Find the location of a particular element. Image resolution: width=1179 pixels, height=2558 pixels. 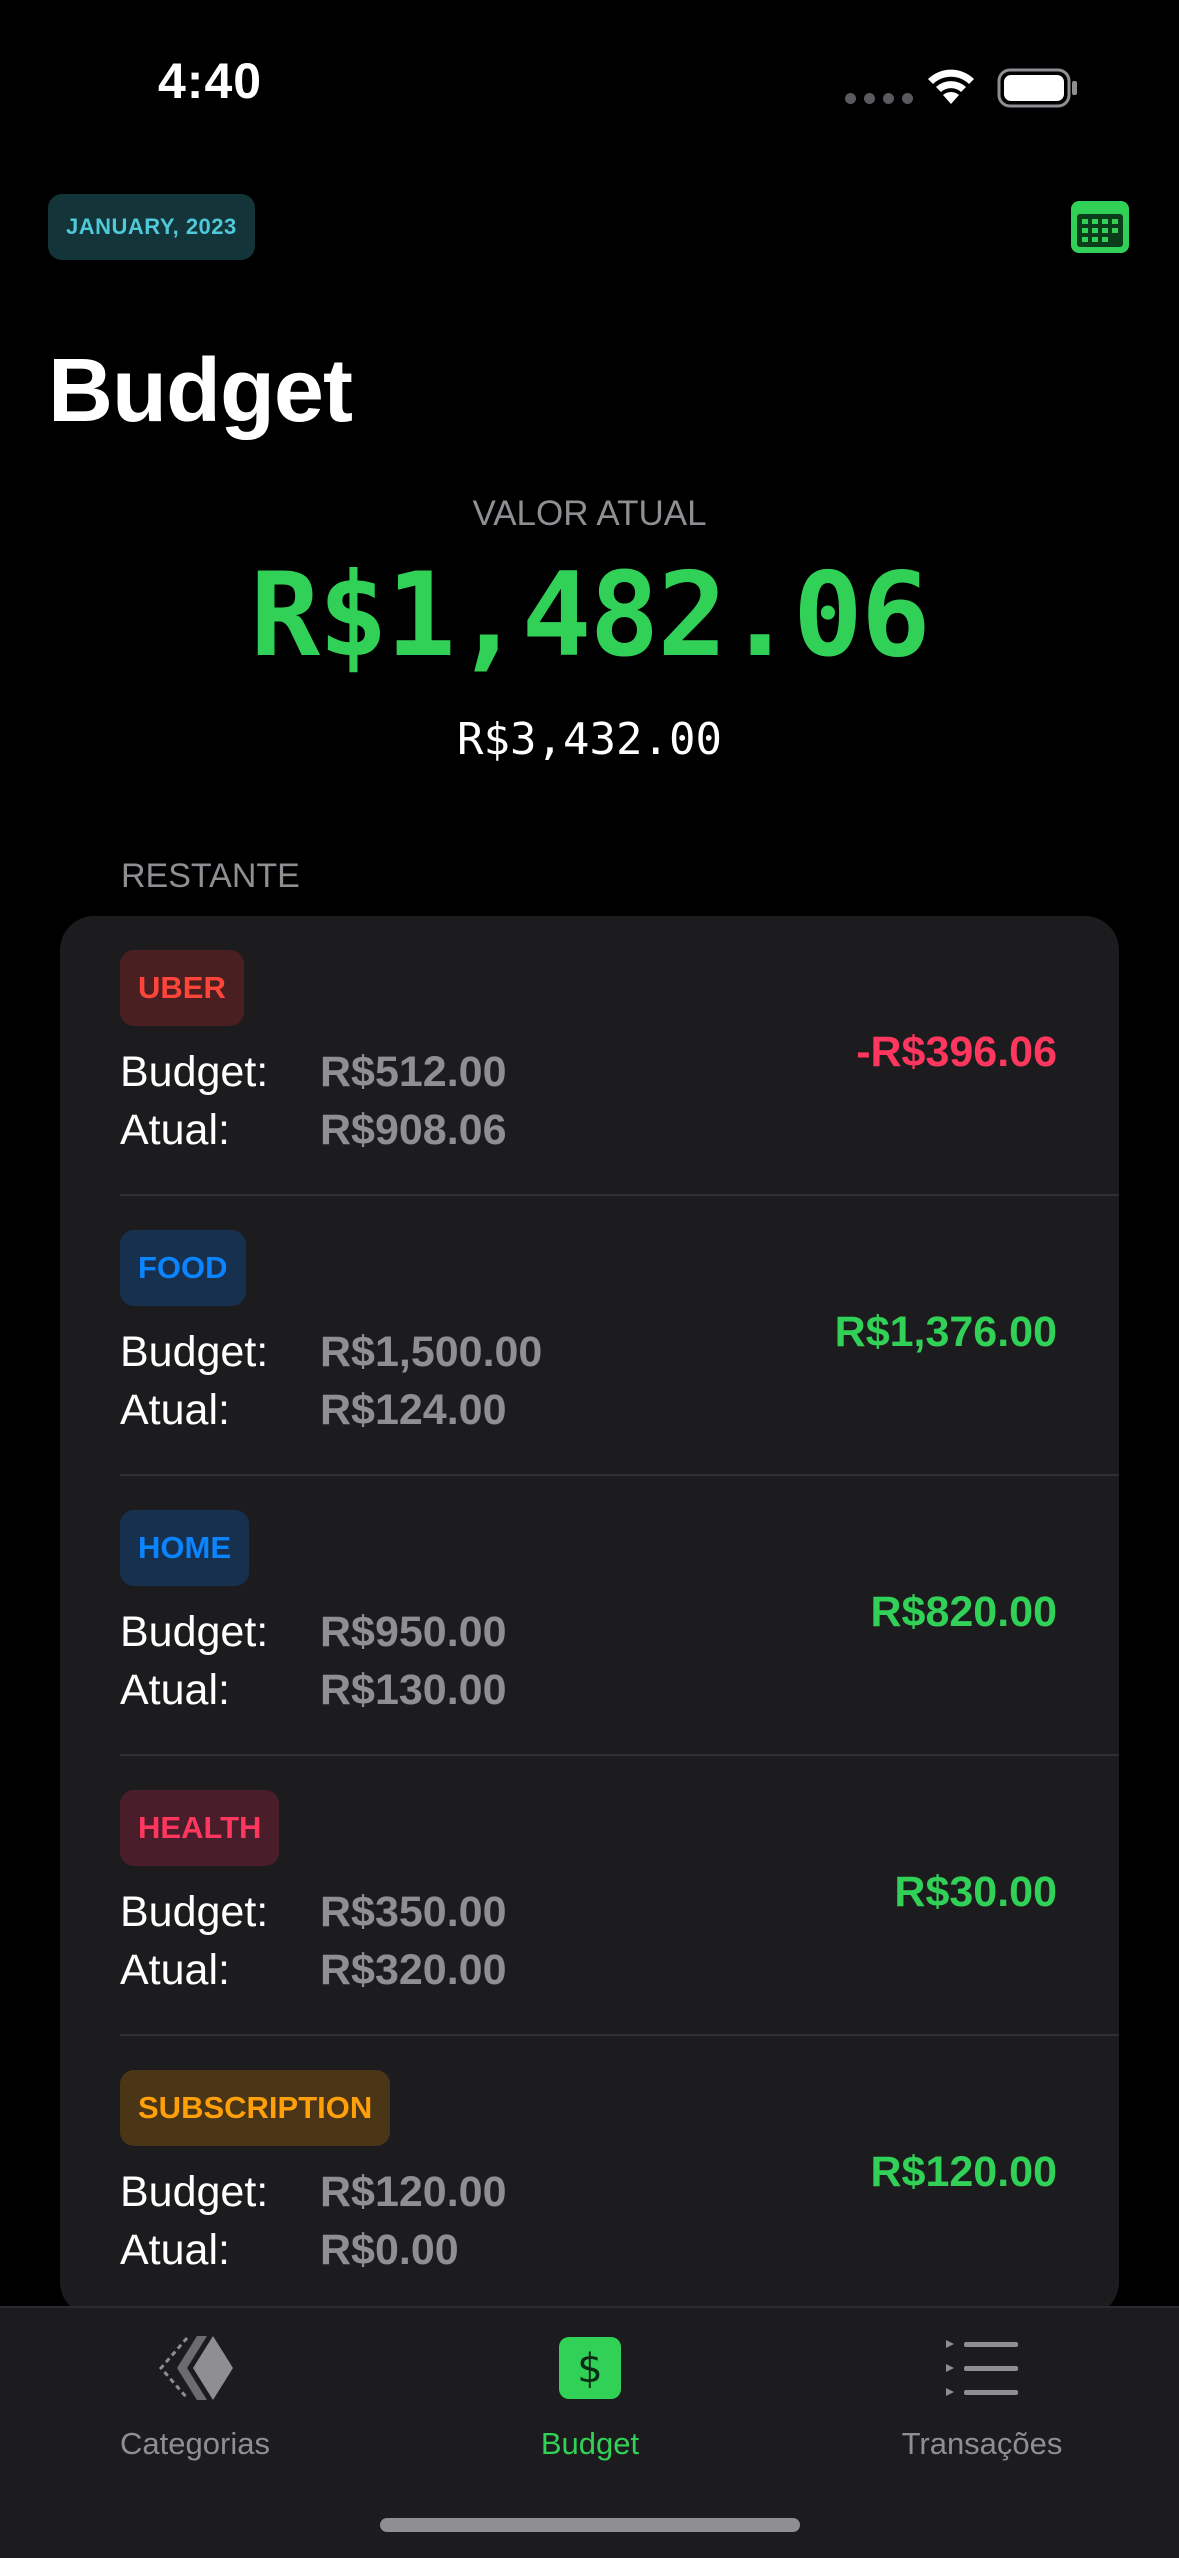

budget-line: Budget: R$120.00 is located at coordinates (313, 2192).